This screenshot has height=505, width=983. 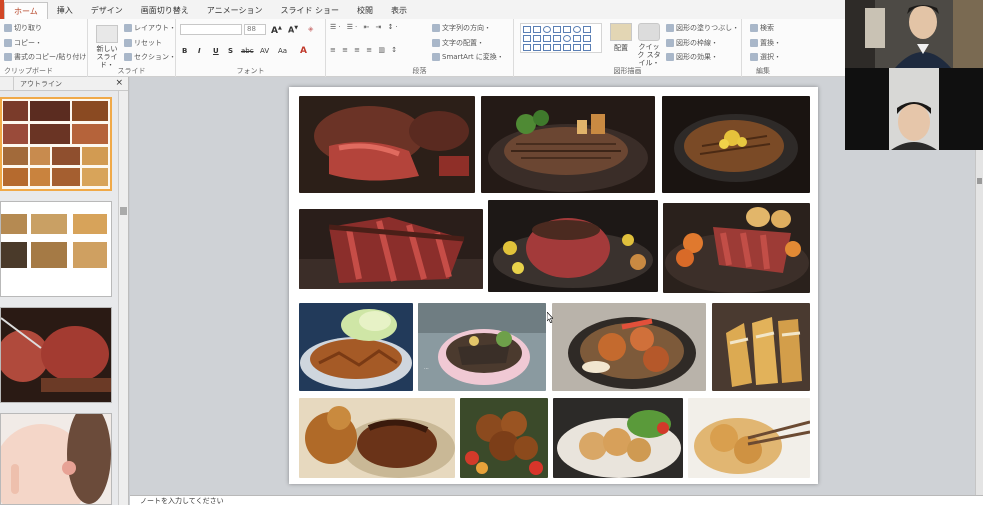 What do you see at coordinates (365, 27) in the screenshot?
I see `bullets-button: ☰· ☰· ⇤ ⇥ ↕·` at bounding box center [365, 27].